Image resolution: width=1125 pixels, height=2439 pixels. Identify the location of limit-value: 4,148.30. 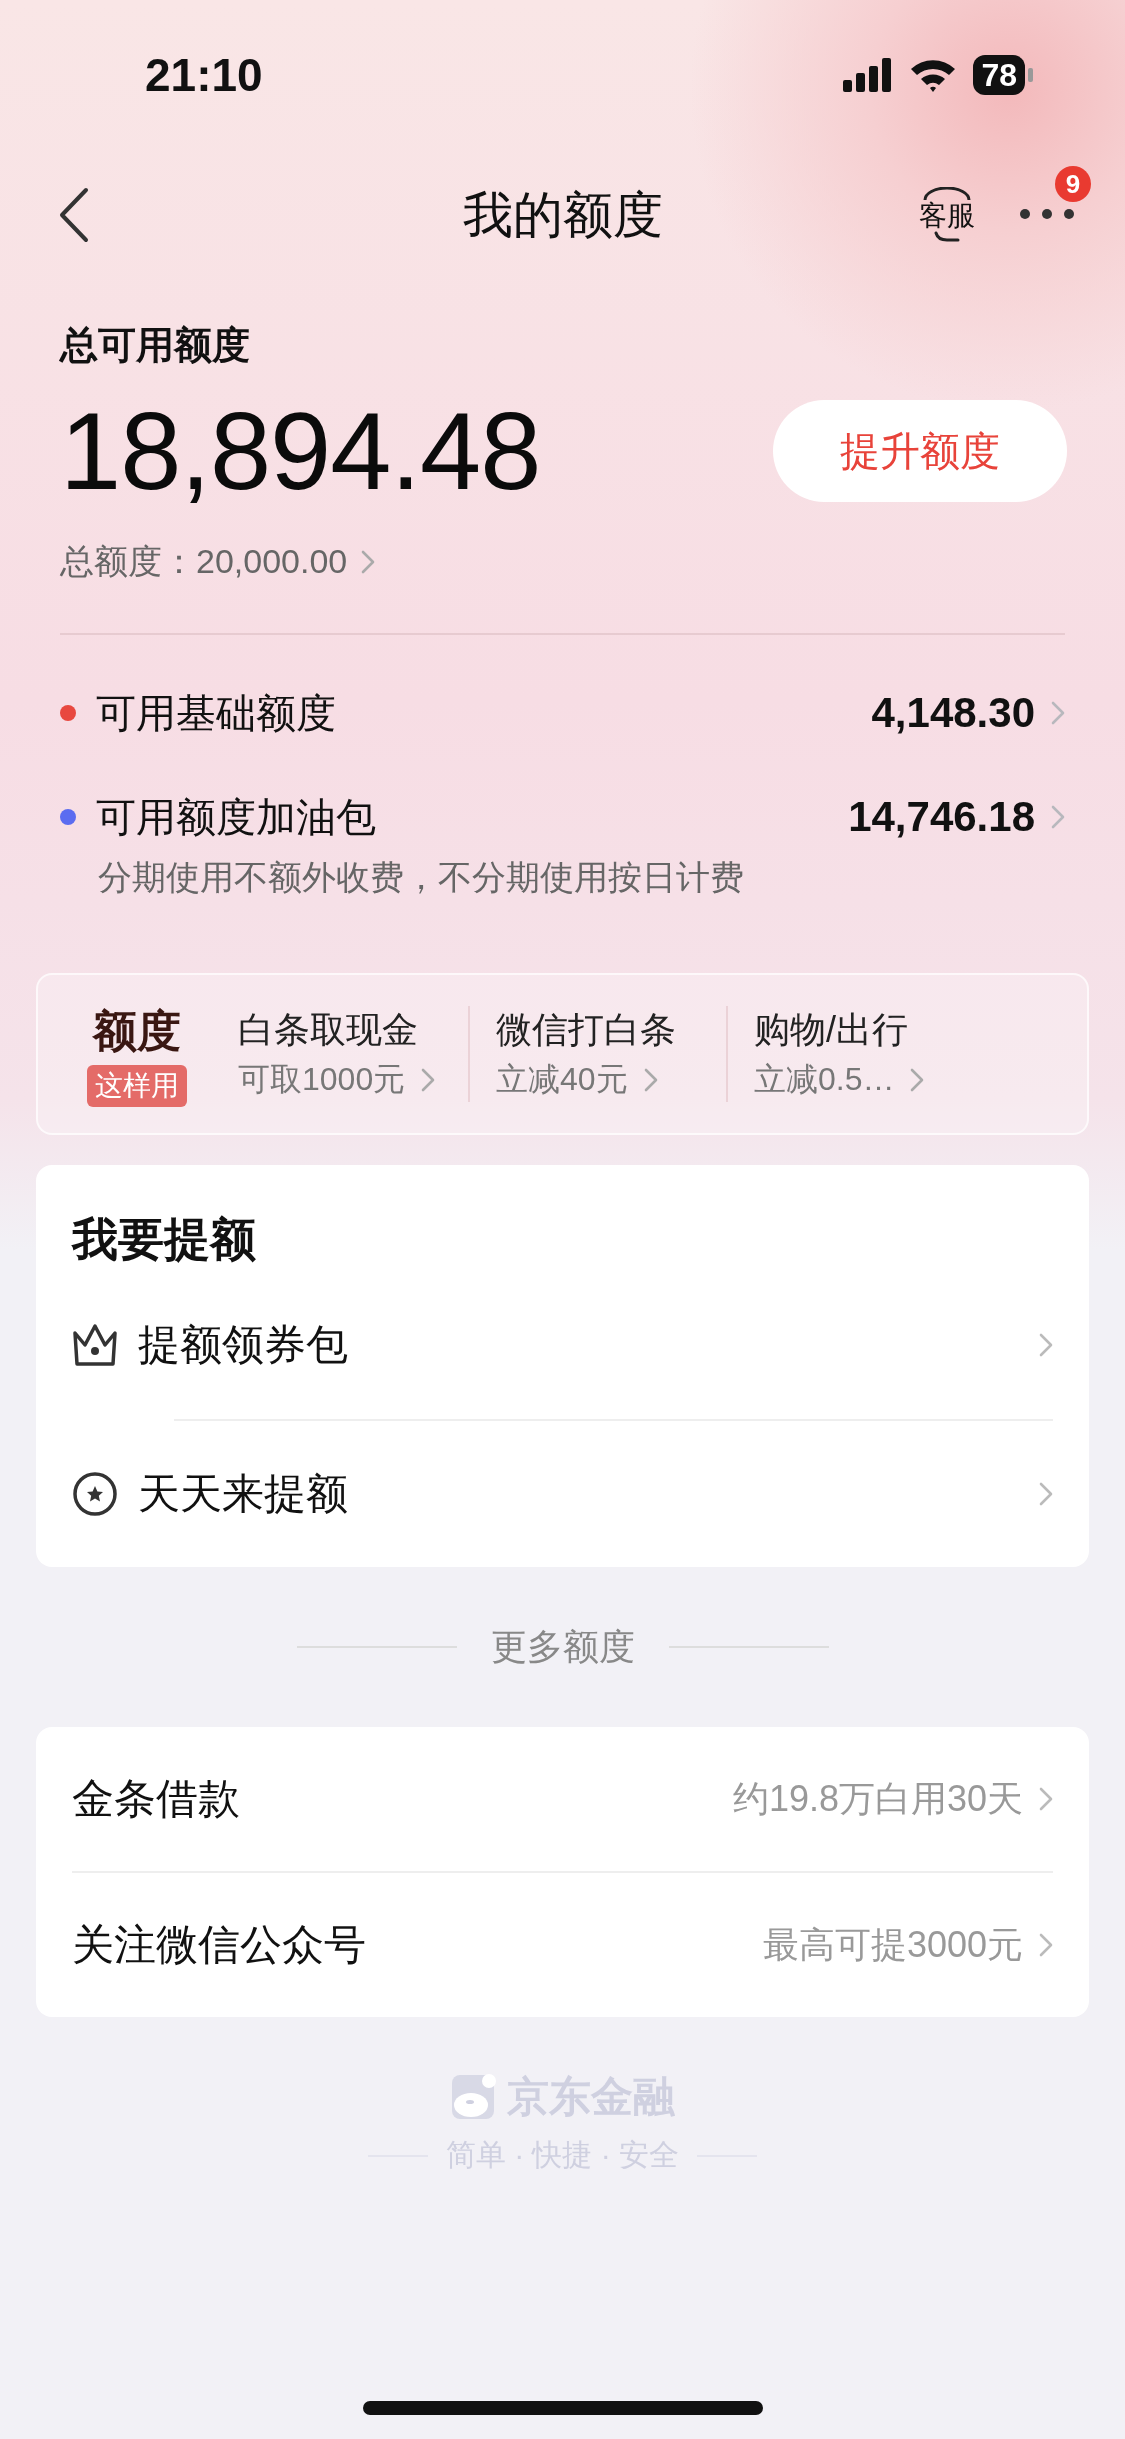
(953, 713).